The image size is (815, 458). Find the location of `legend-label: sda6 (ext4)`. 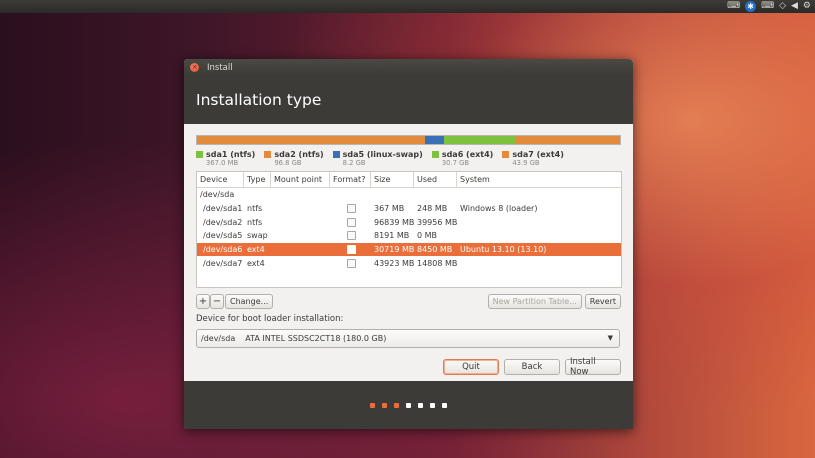

legend-label: sda6 (ext4) is located at coordinates (467, 154).